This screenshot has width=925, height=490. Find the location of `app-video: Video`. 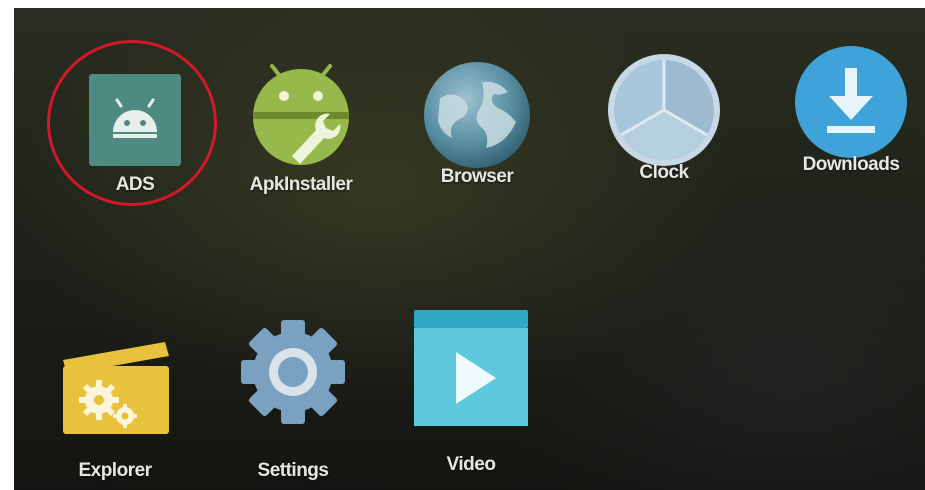

app-video: Video is located at coordinates (471, 386).